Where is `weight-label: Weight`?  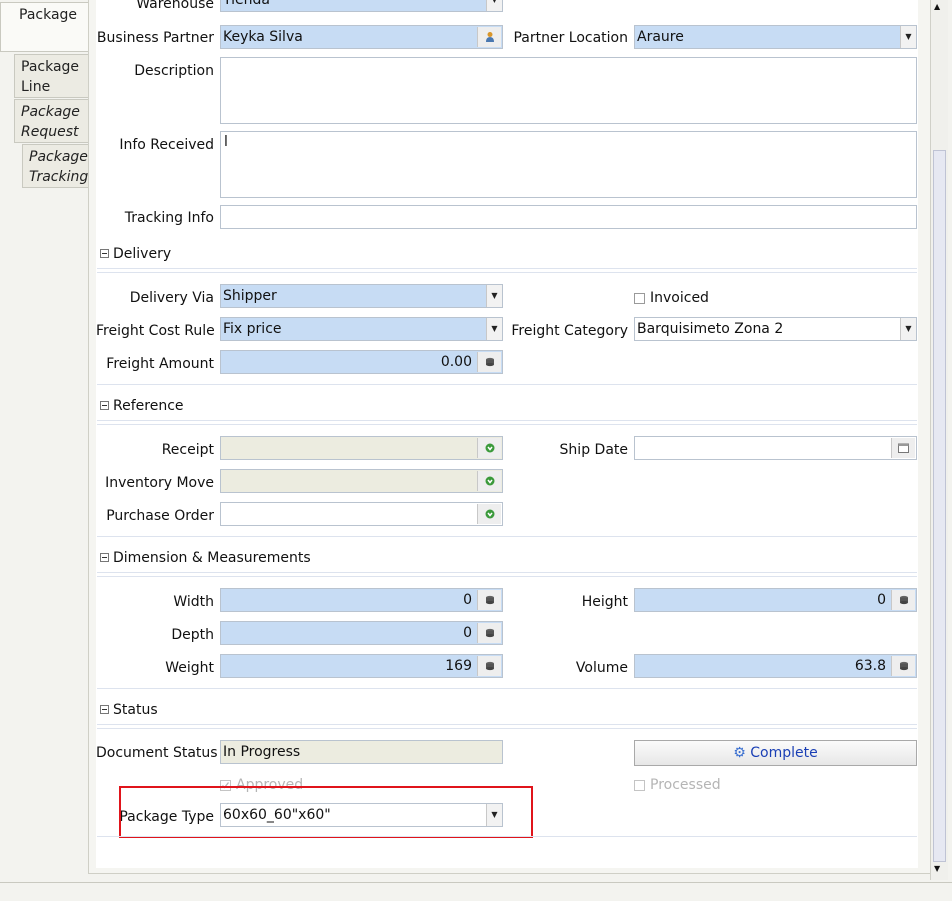 weight-label: Weight is located at coordinates (189, 668).